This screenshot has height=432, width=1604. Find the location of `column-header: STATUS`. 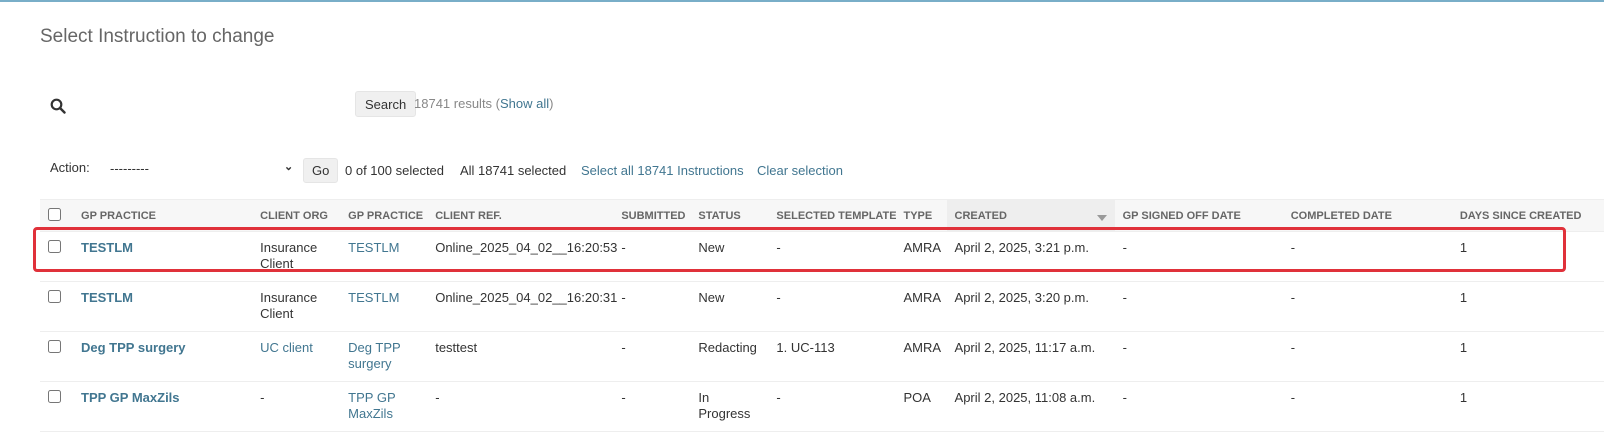

column-header: STATUS is located at coordinates (729, 215).